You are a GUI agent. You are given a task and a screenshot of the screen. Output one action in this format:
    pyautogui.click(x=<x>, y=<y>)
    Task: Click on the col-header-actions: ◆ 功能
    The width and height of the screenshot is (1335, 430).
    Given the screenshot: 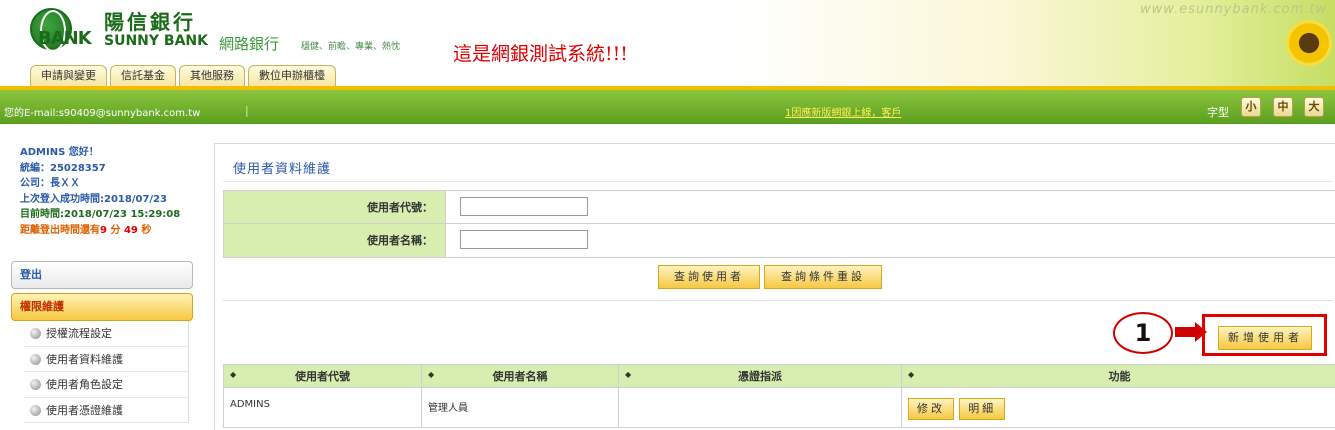 What is the action you would take?
    pyautogui.click(x=1118, y=376)
    